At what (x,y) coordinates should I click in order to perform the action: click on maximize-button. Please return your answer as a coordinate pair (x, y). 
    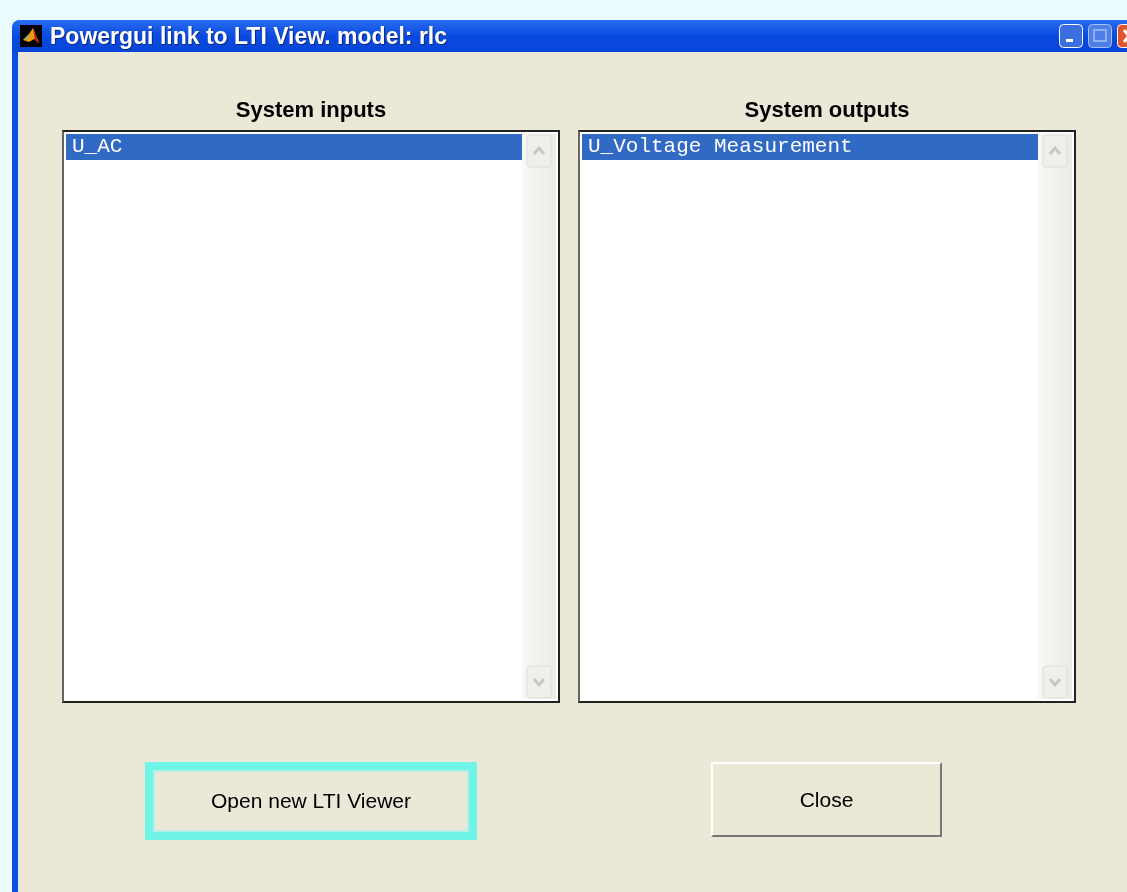
    Looking at the image, I should click on (1100, 36).